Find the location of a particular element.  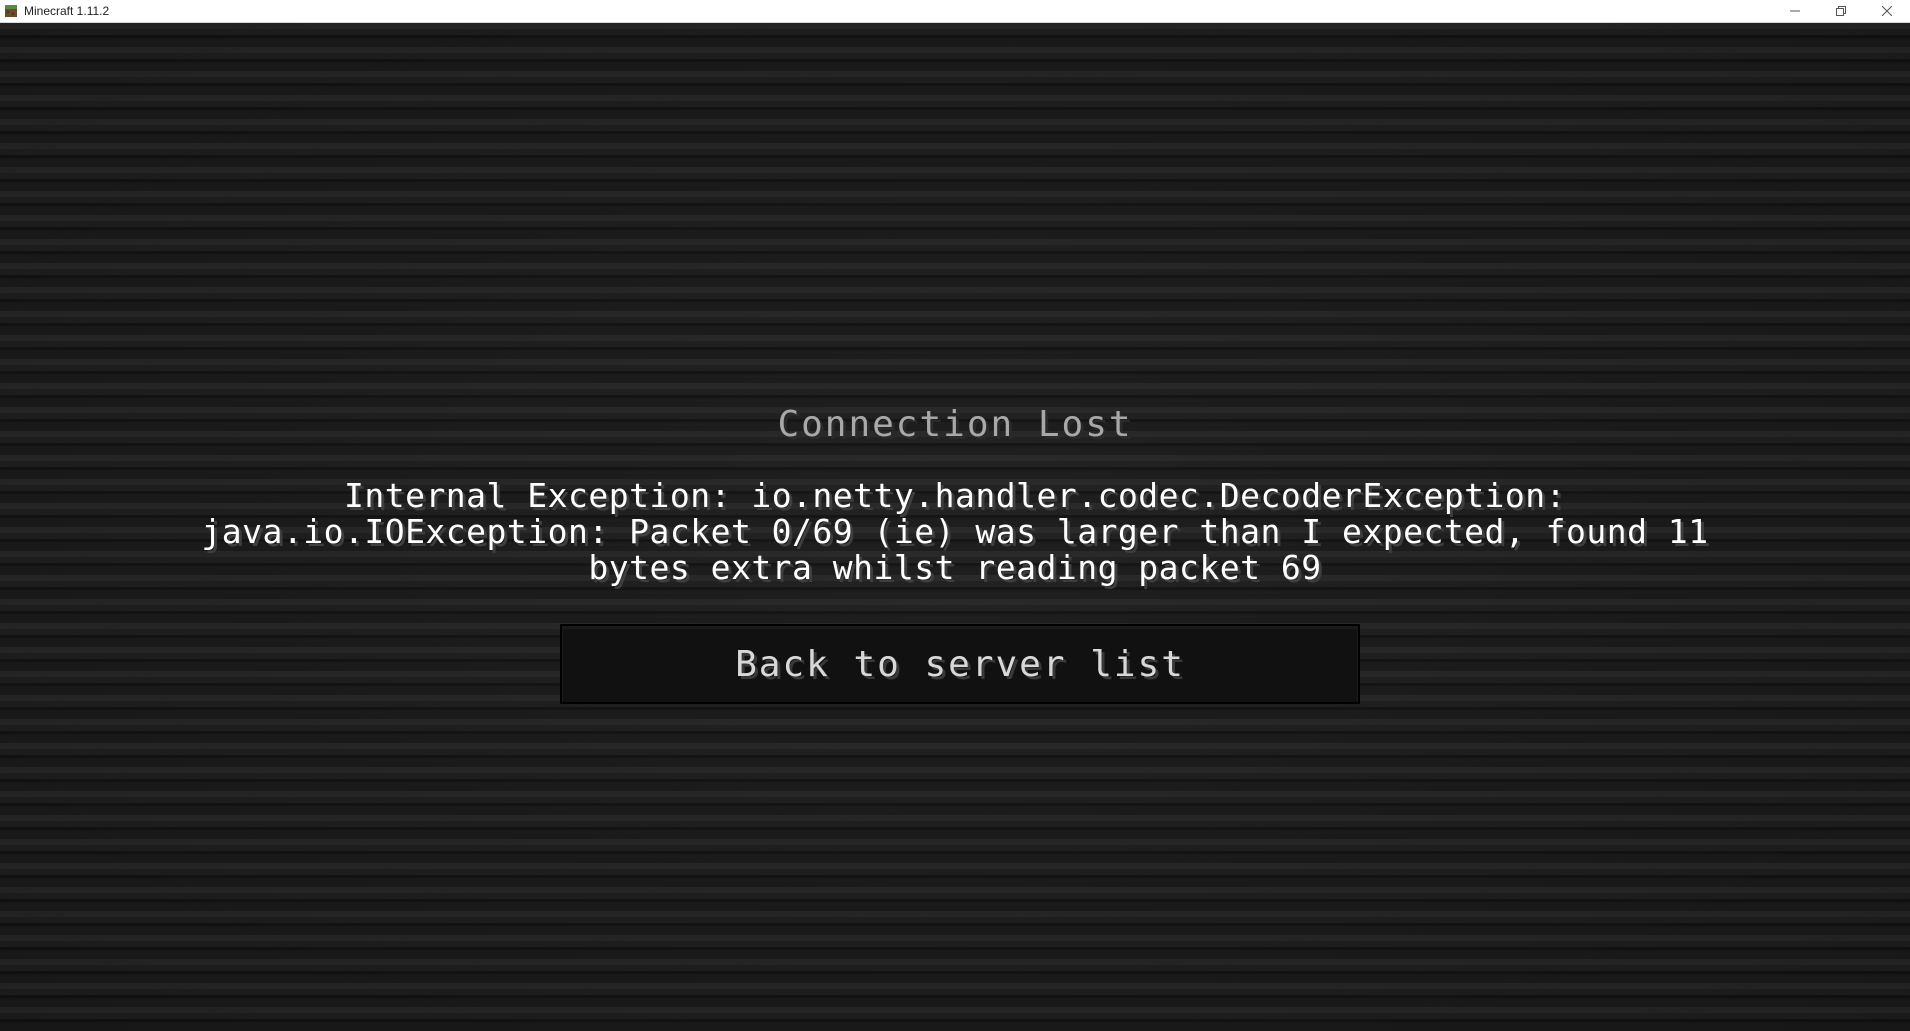

restore-button is located at coordinates (1841, 11).